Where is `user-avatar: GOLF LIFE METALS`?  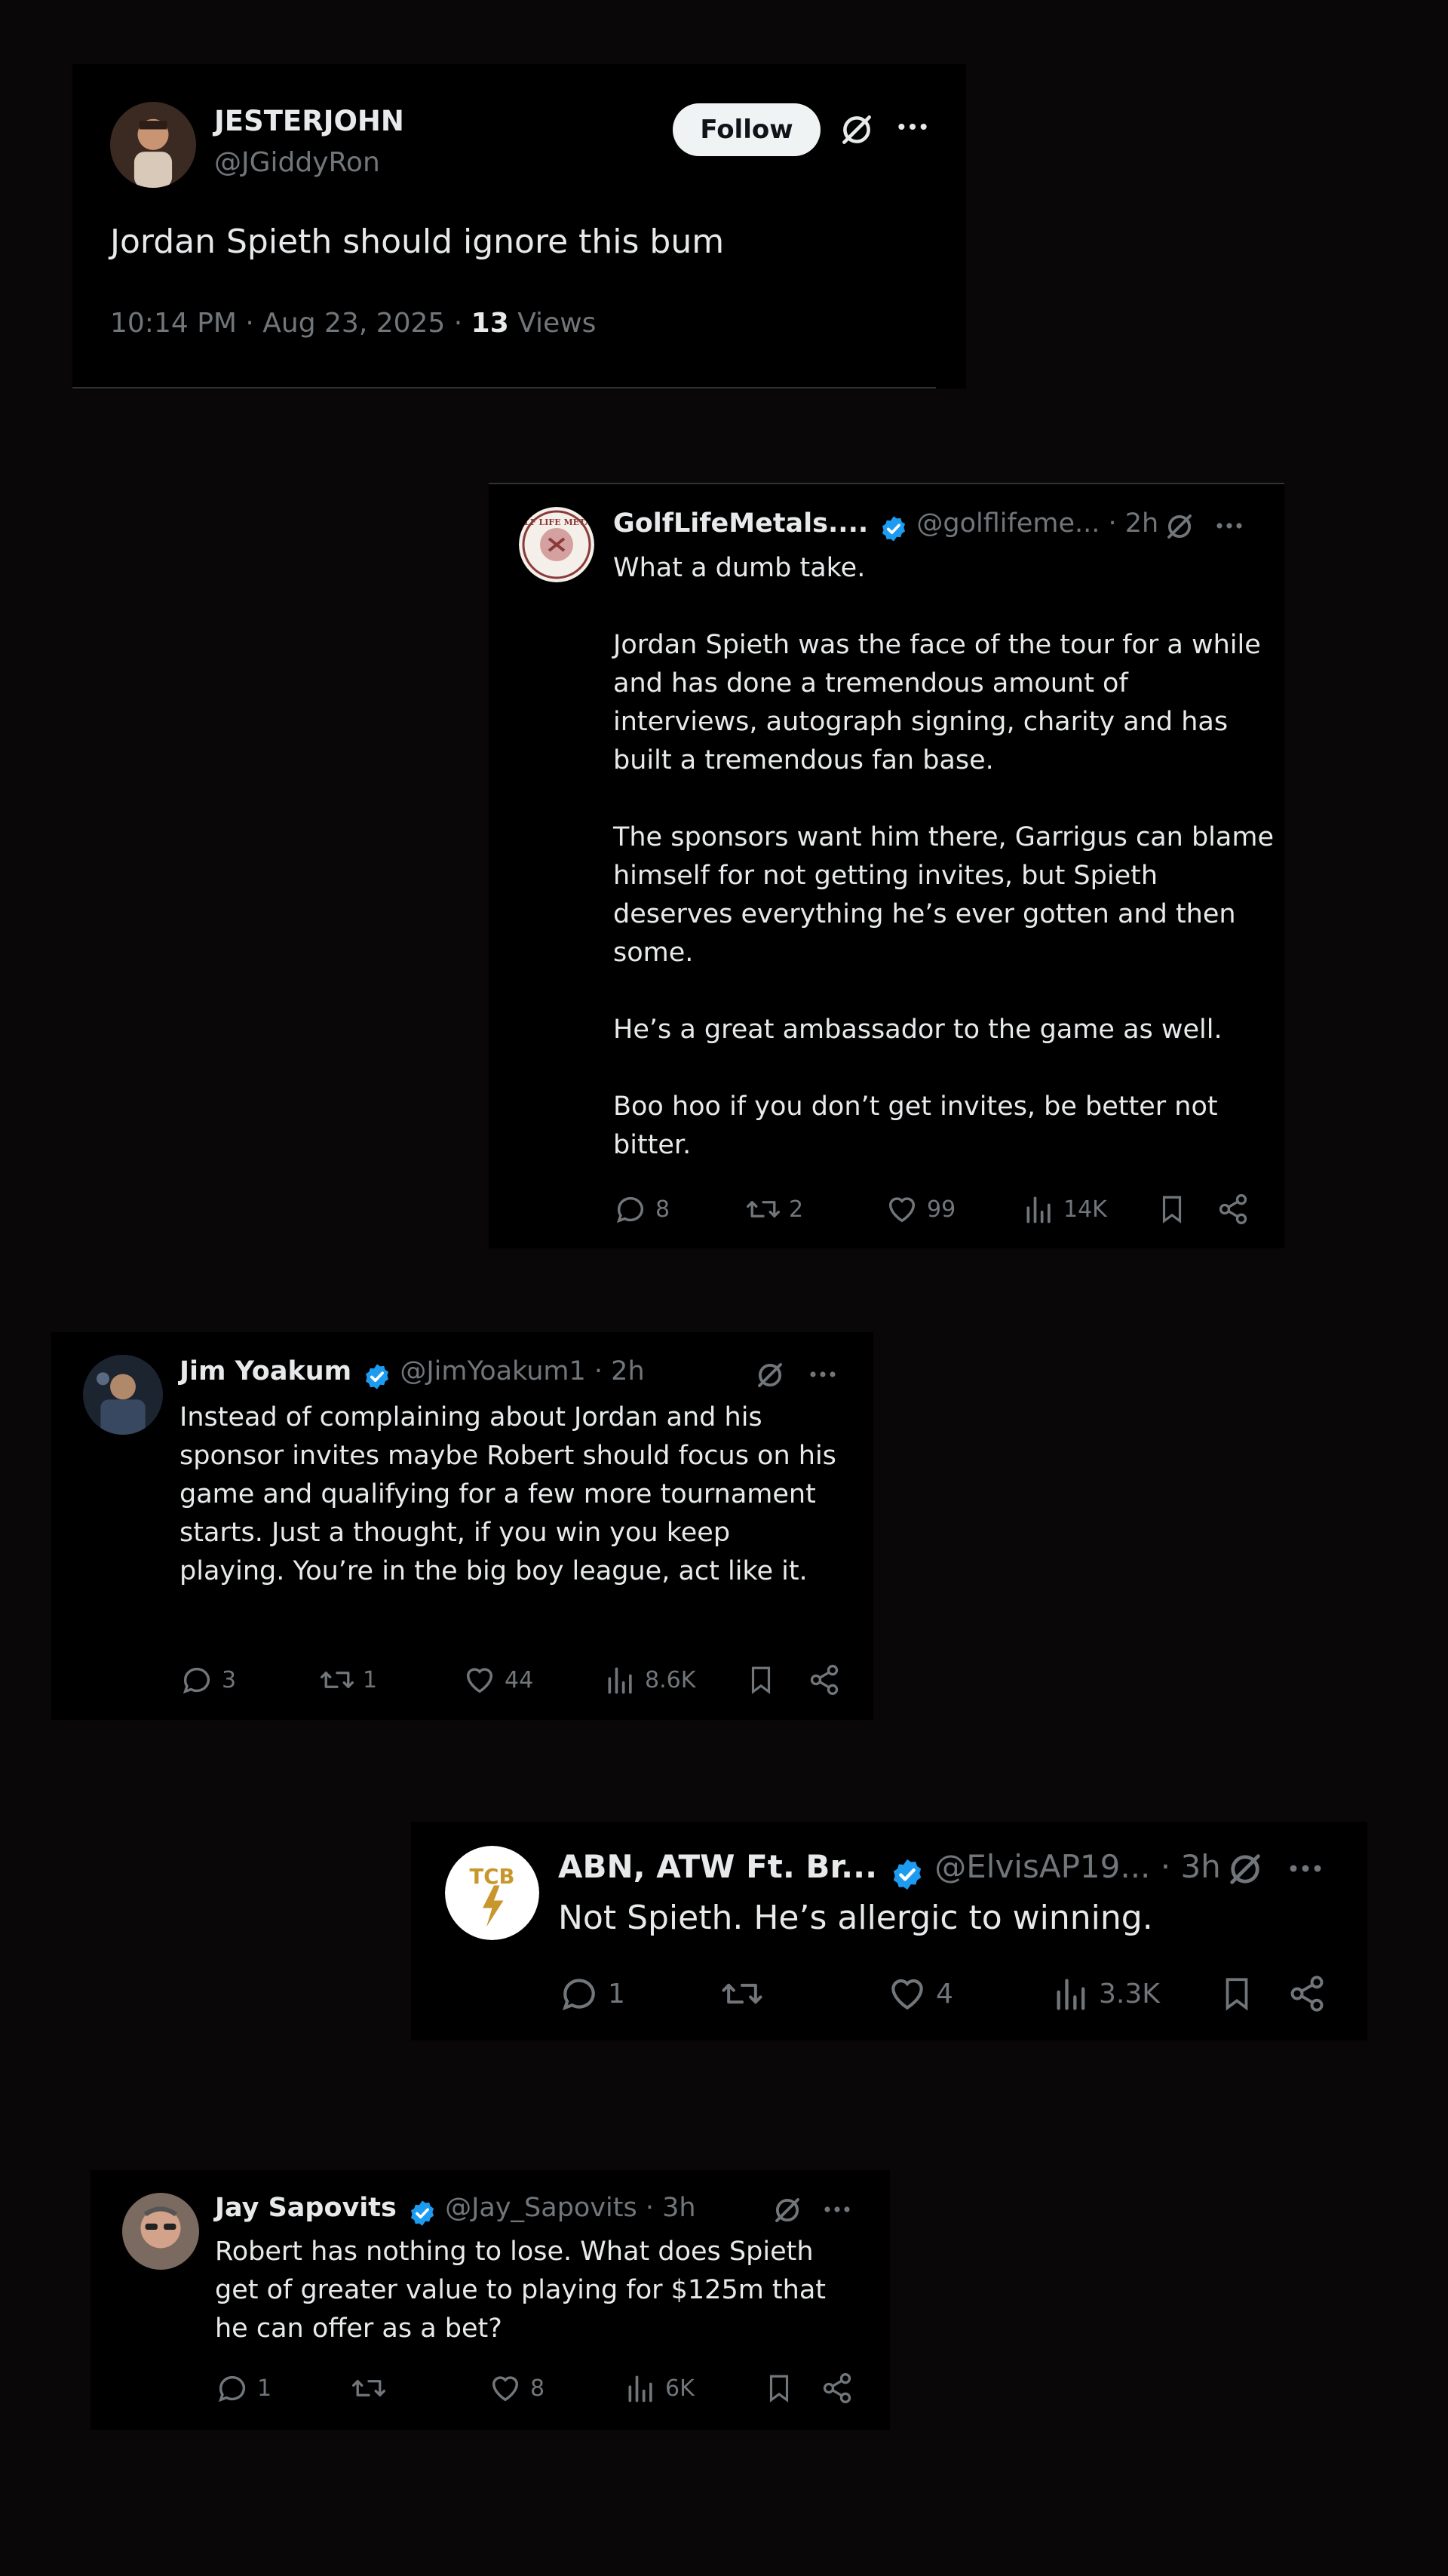 user-avatar: GOLF LIFE METALS is located at coordinates (556, 544).